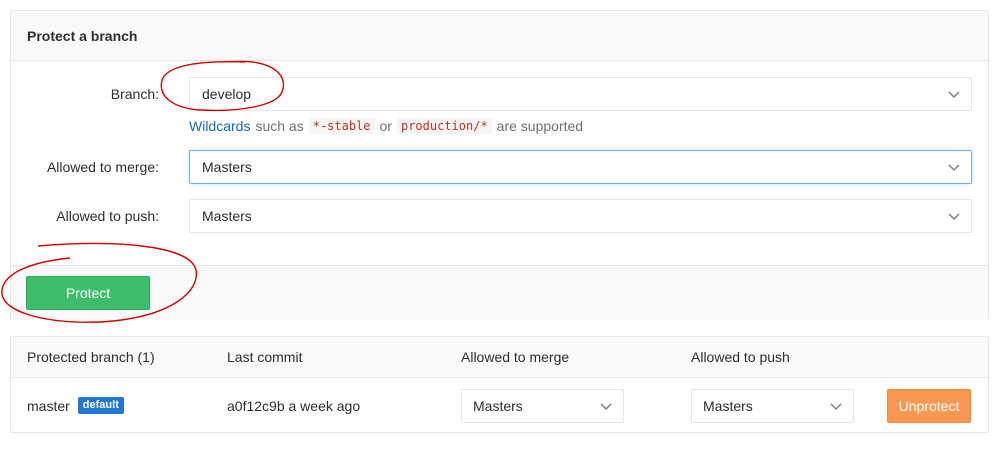 Image resolution: width=1003 pixels, height=450 pixels. Describe the element at coordinates (227, 167) in the screenshot. I see `merge-select-value: Masters` at that location.